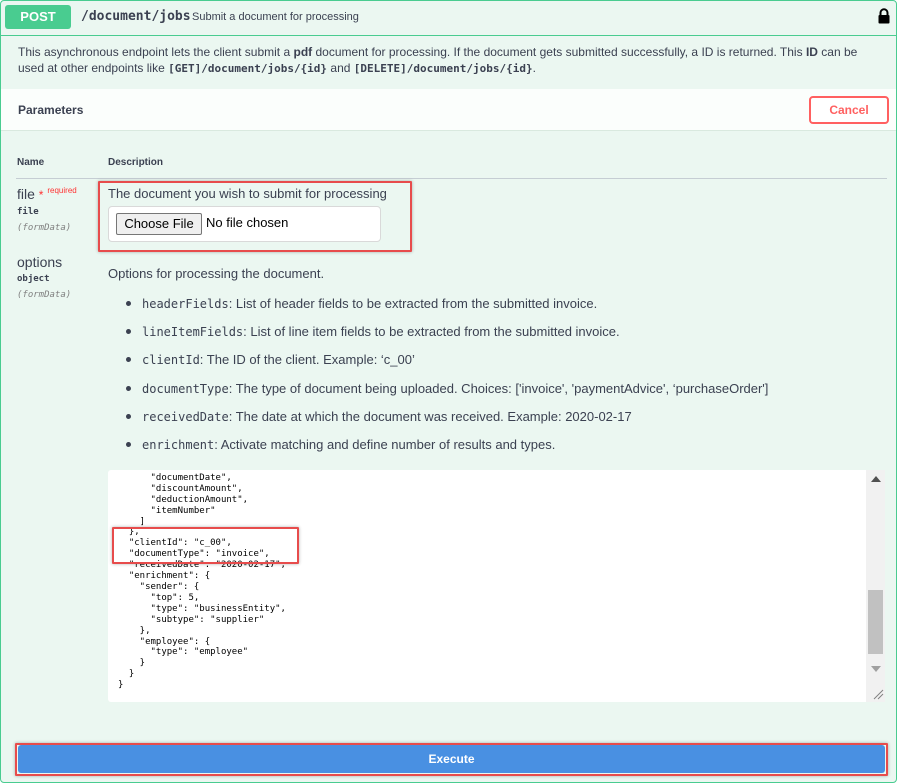  What do you see at coordinates (41, 195) in the screenshot?
I see `required-mark: *` at bounding box center [41, 195].